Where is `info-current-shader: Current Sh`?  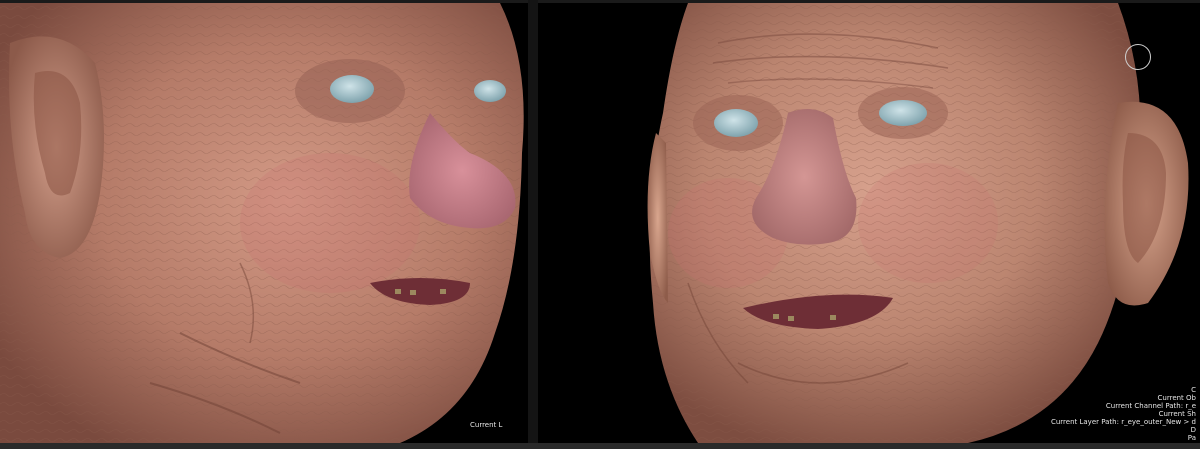
info-current-shader: Current Sh is located at coordinates (1177, 414).